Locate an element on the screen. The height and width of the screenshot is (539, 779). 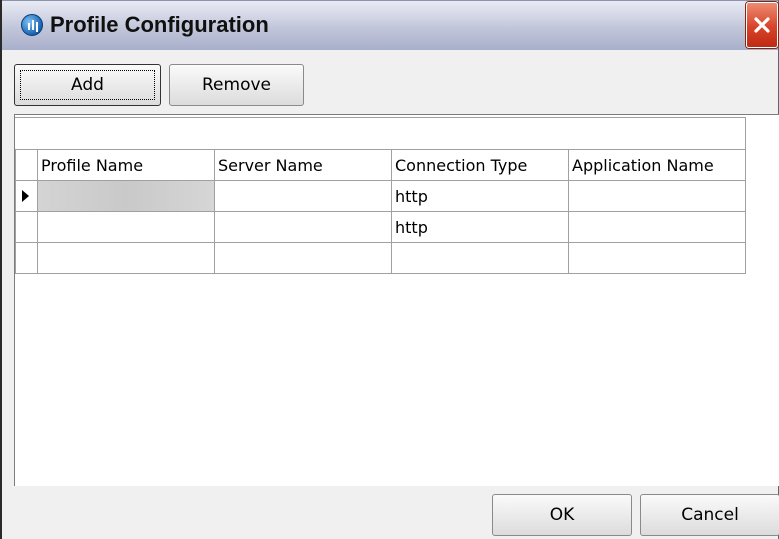
remove-button-label: Remove is located at coordinates (236, 85).